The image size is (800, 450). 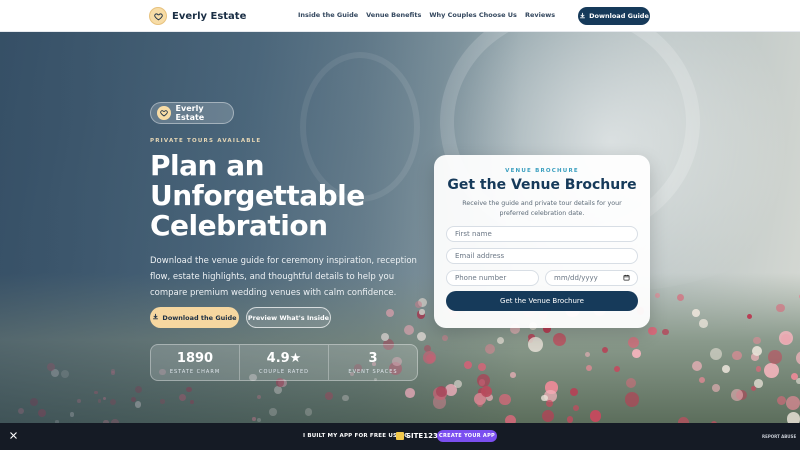 What do you see at coordinates (373, 358) in the screenshot?
I see `stat-value: 3` at bounding box center [373, 358].